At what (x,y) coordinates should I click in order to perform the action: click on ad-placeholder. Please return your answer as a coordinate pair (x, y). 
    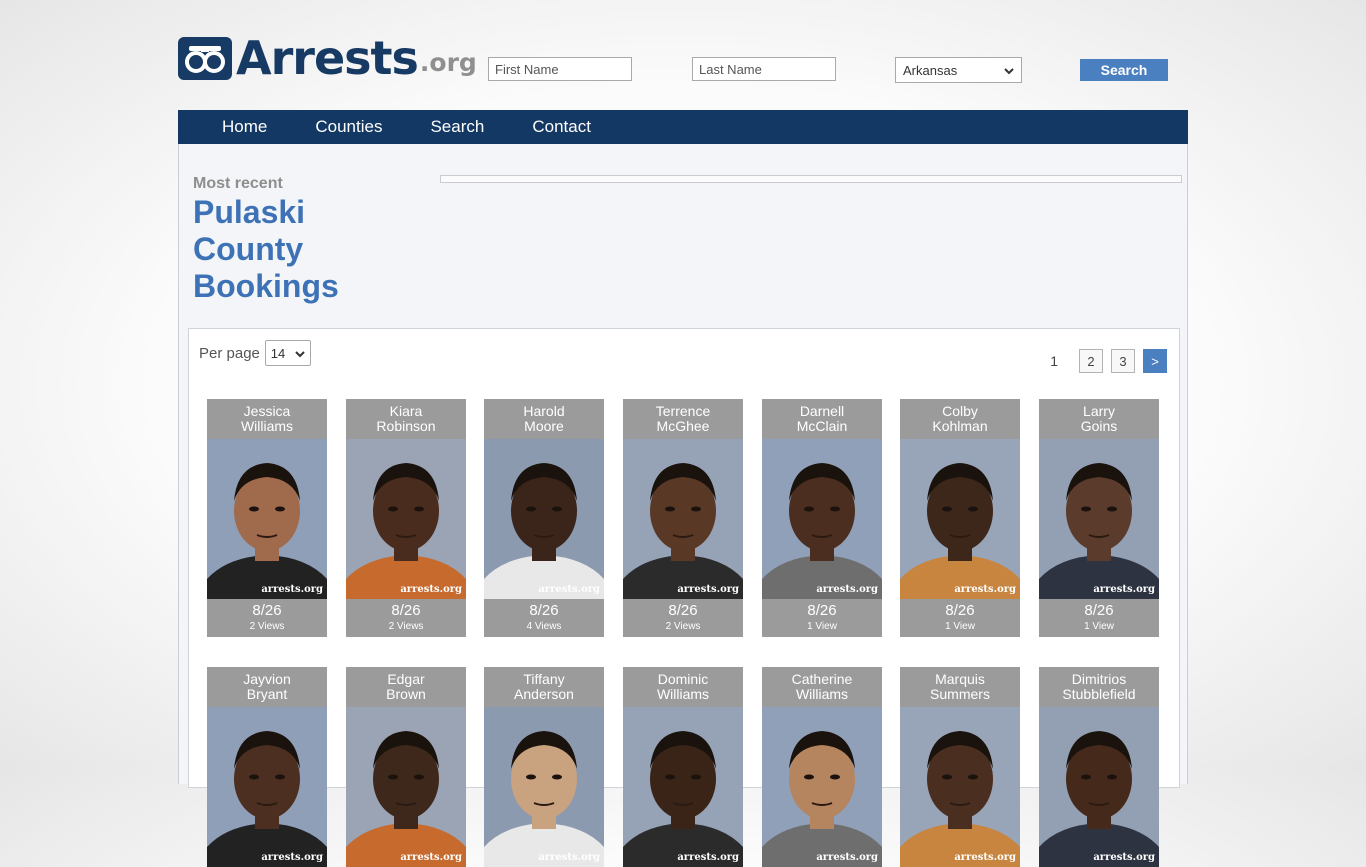
    Looking at the image, I should click on (811, 179).